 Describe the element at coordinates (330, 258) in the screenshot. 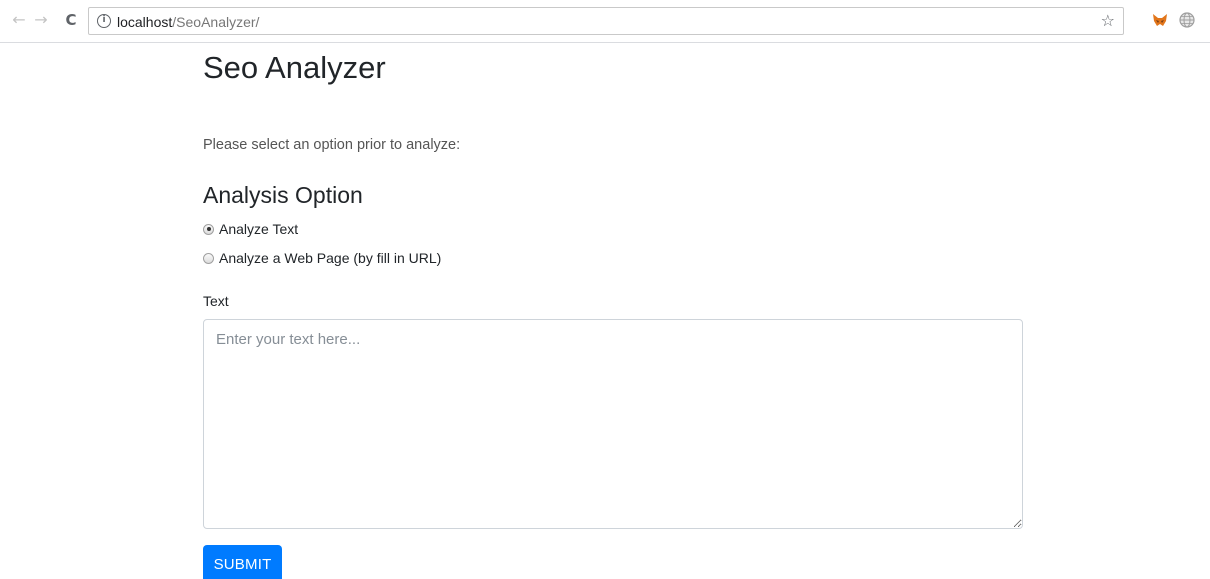

I see `radio-label-analyze-web-page: Analyze a Web Page (by fill in URL)` at that location.